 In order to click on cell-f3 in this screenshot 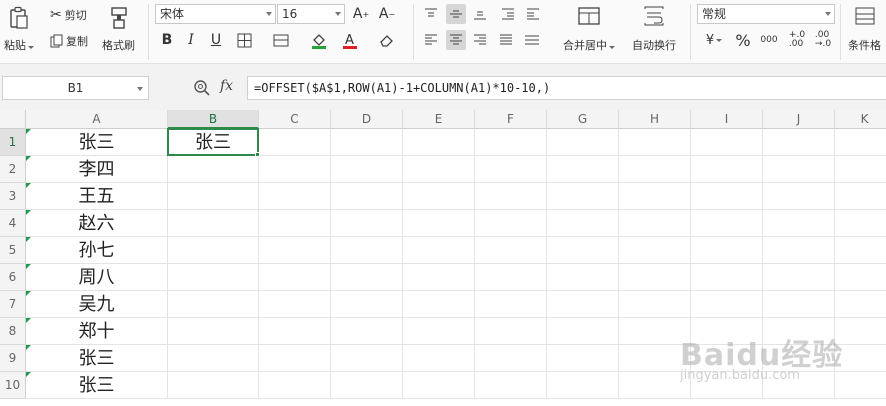, I will do `click(511, 196)`.